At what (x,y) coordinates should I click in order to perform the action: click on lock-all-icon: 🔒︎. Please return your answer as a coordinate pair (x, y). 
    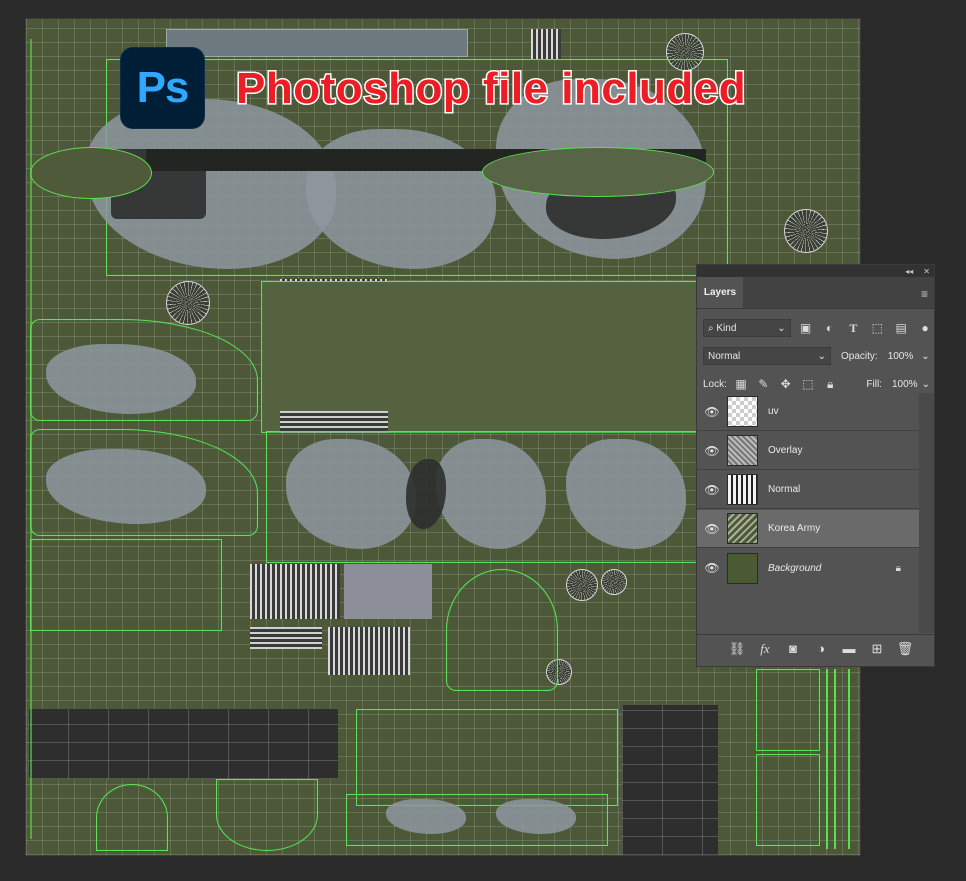
    Looking at the image, I should click on (830, 384).